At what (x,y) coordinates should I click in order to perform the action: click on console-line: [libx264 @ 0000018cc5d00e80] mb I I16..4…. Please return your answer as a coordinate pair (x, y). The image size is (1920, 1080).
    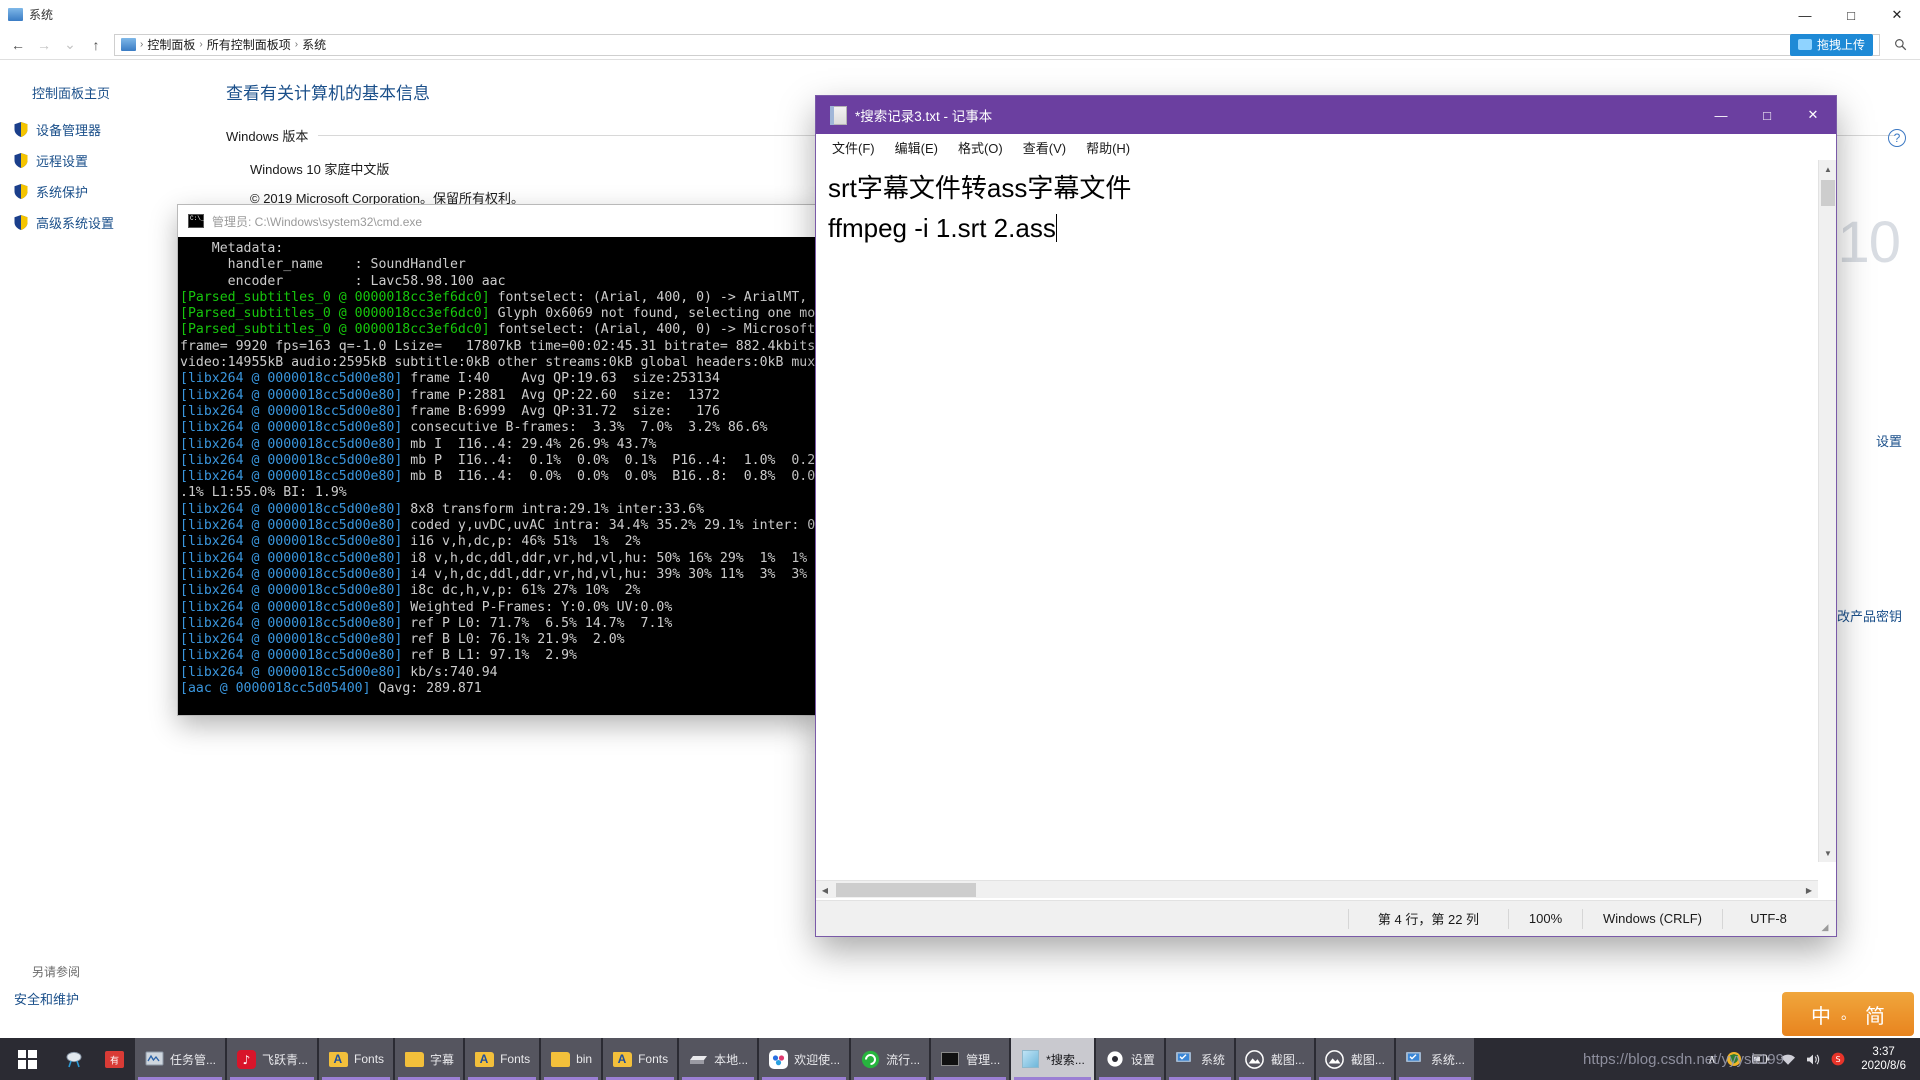
    Looking at the image, I should click on (500, 445).